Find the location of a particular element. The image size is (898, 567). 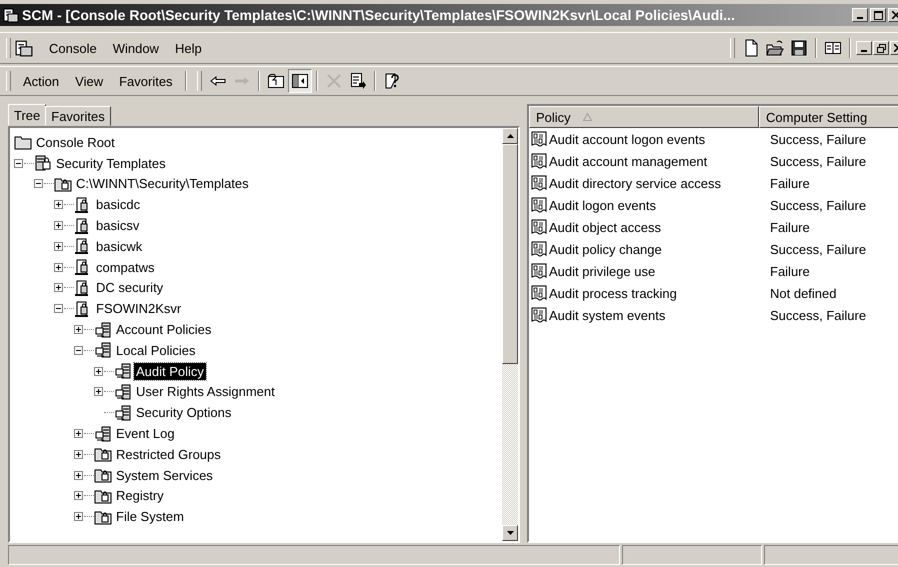

tree-item: Event Log is located at coordinates (145, 433).